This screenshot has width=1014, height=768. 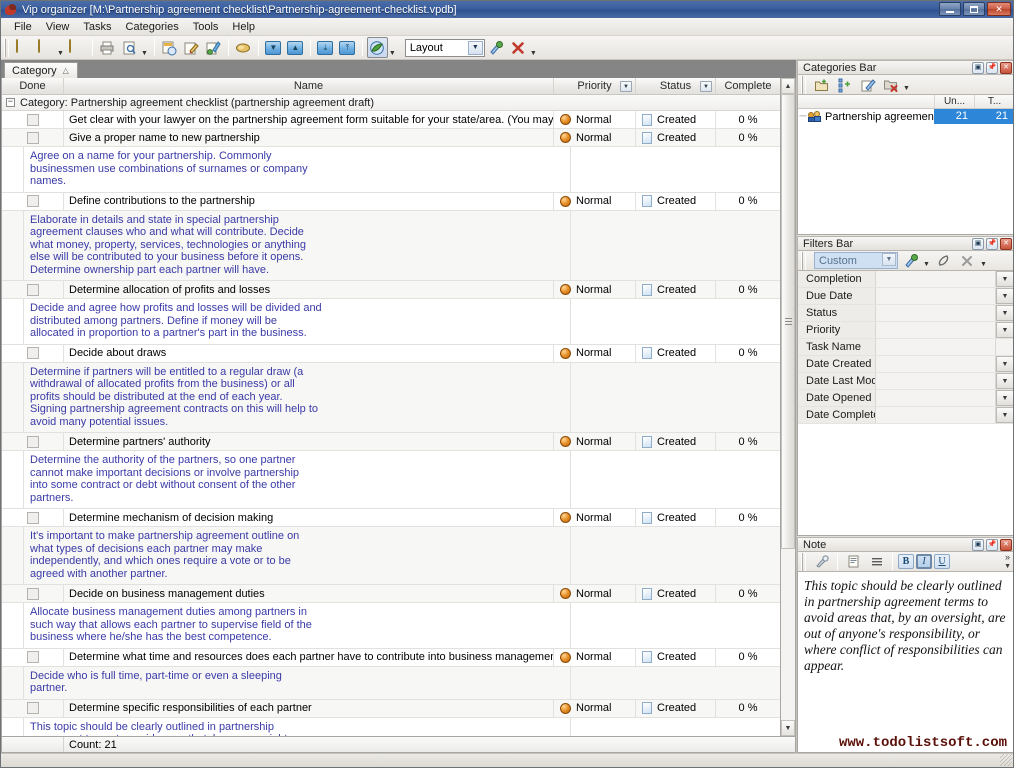 I want to click on layout-combo: Layout ▼, so click(x=444, y=47).